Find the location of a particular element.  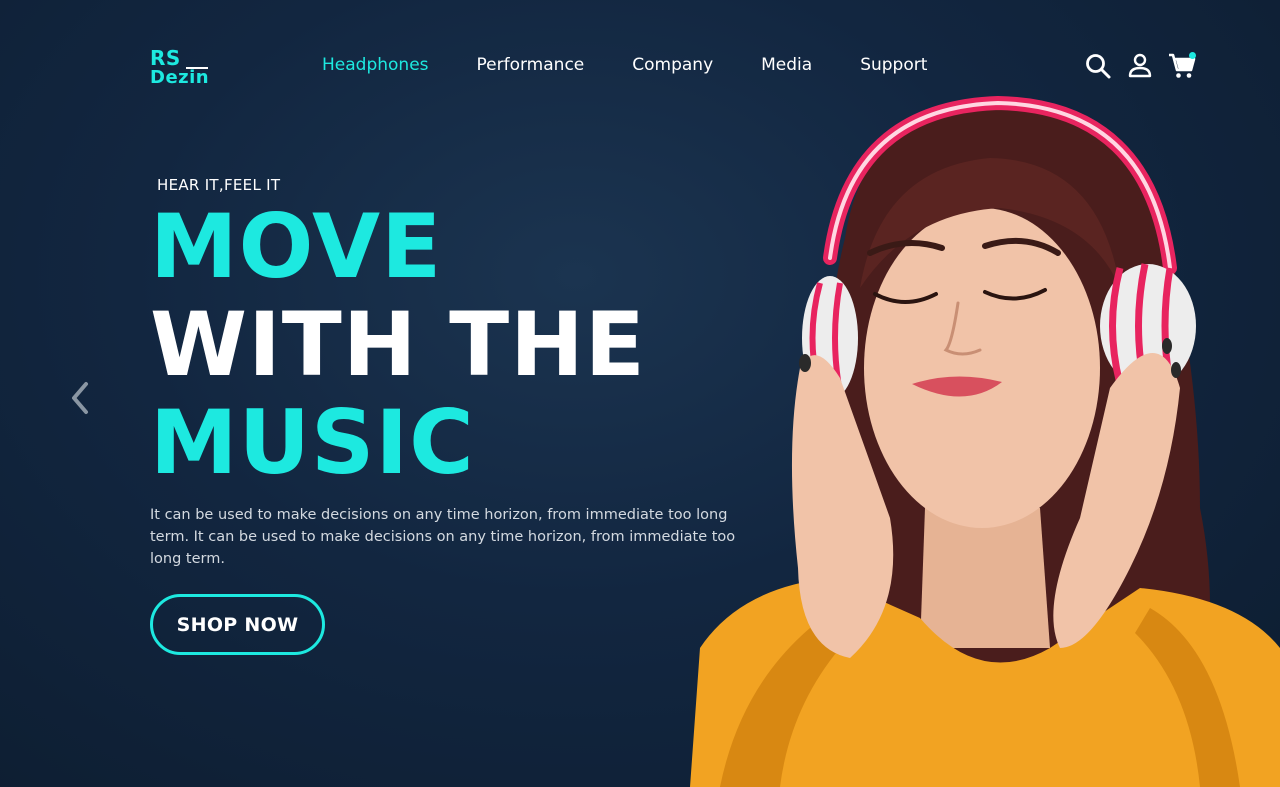

nav-item-company: Company is located at coordinates (672, 65).